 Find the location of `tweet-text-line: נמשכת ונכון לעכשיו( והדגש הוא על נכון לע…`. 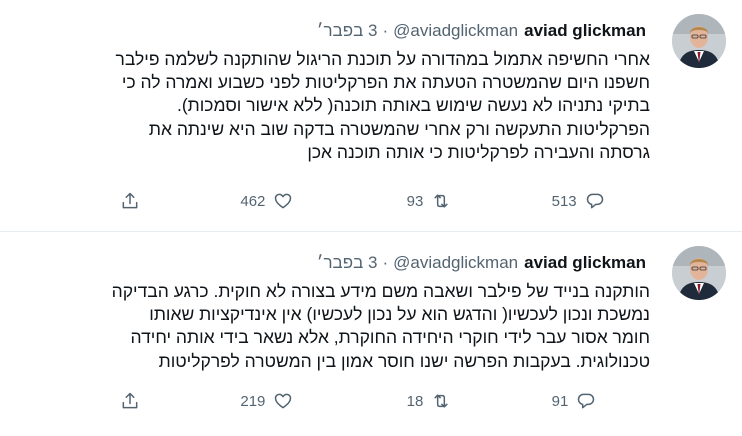

tweet-text-line: נמשכת ונכון לעכשיו( והדגש הוא על נכון לע… is located at coordinates (399, 314).